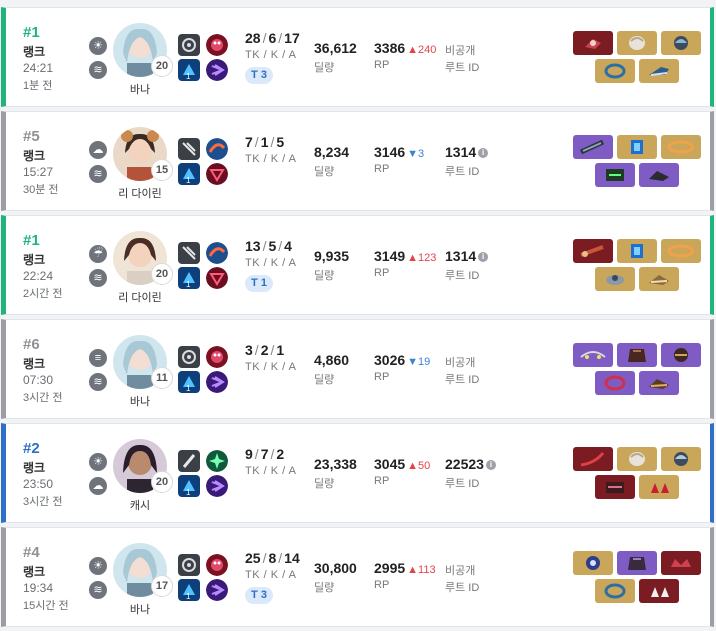 The height and width of the screenshot is (631, 716). I want to click on rp-label: RP, so click(382, 65).